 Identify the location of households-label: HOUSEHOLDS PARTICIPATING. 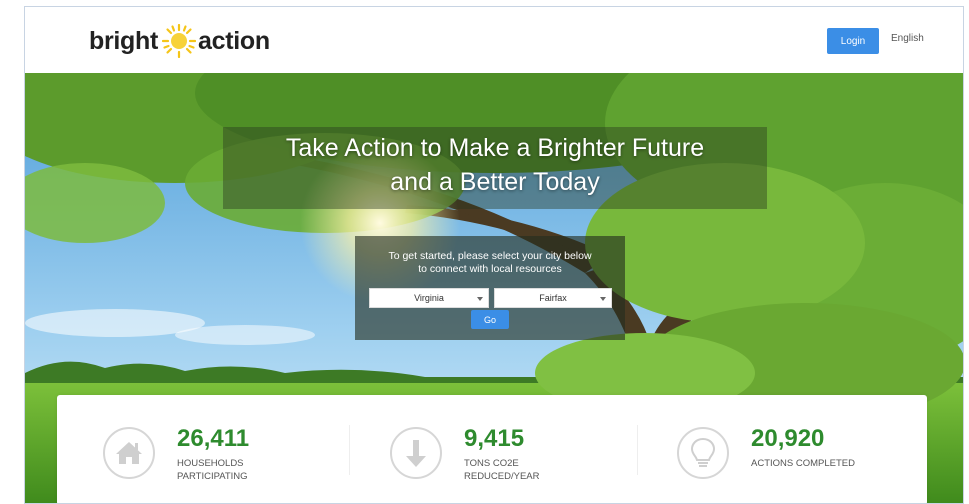
(212, 470).